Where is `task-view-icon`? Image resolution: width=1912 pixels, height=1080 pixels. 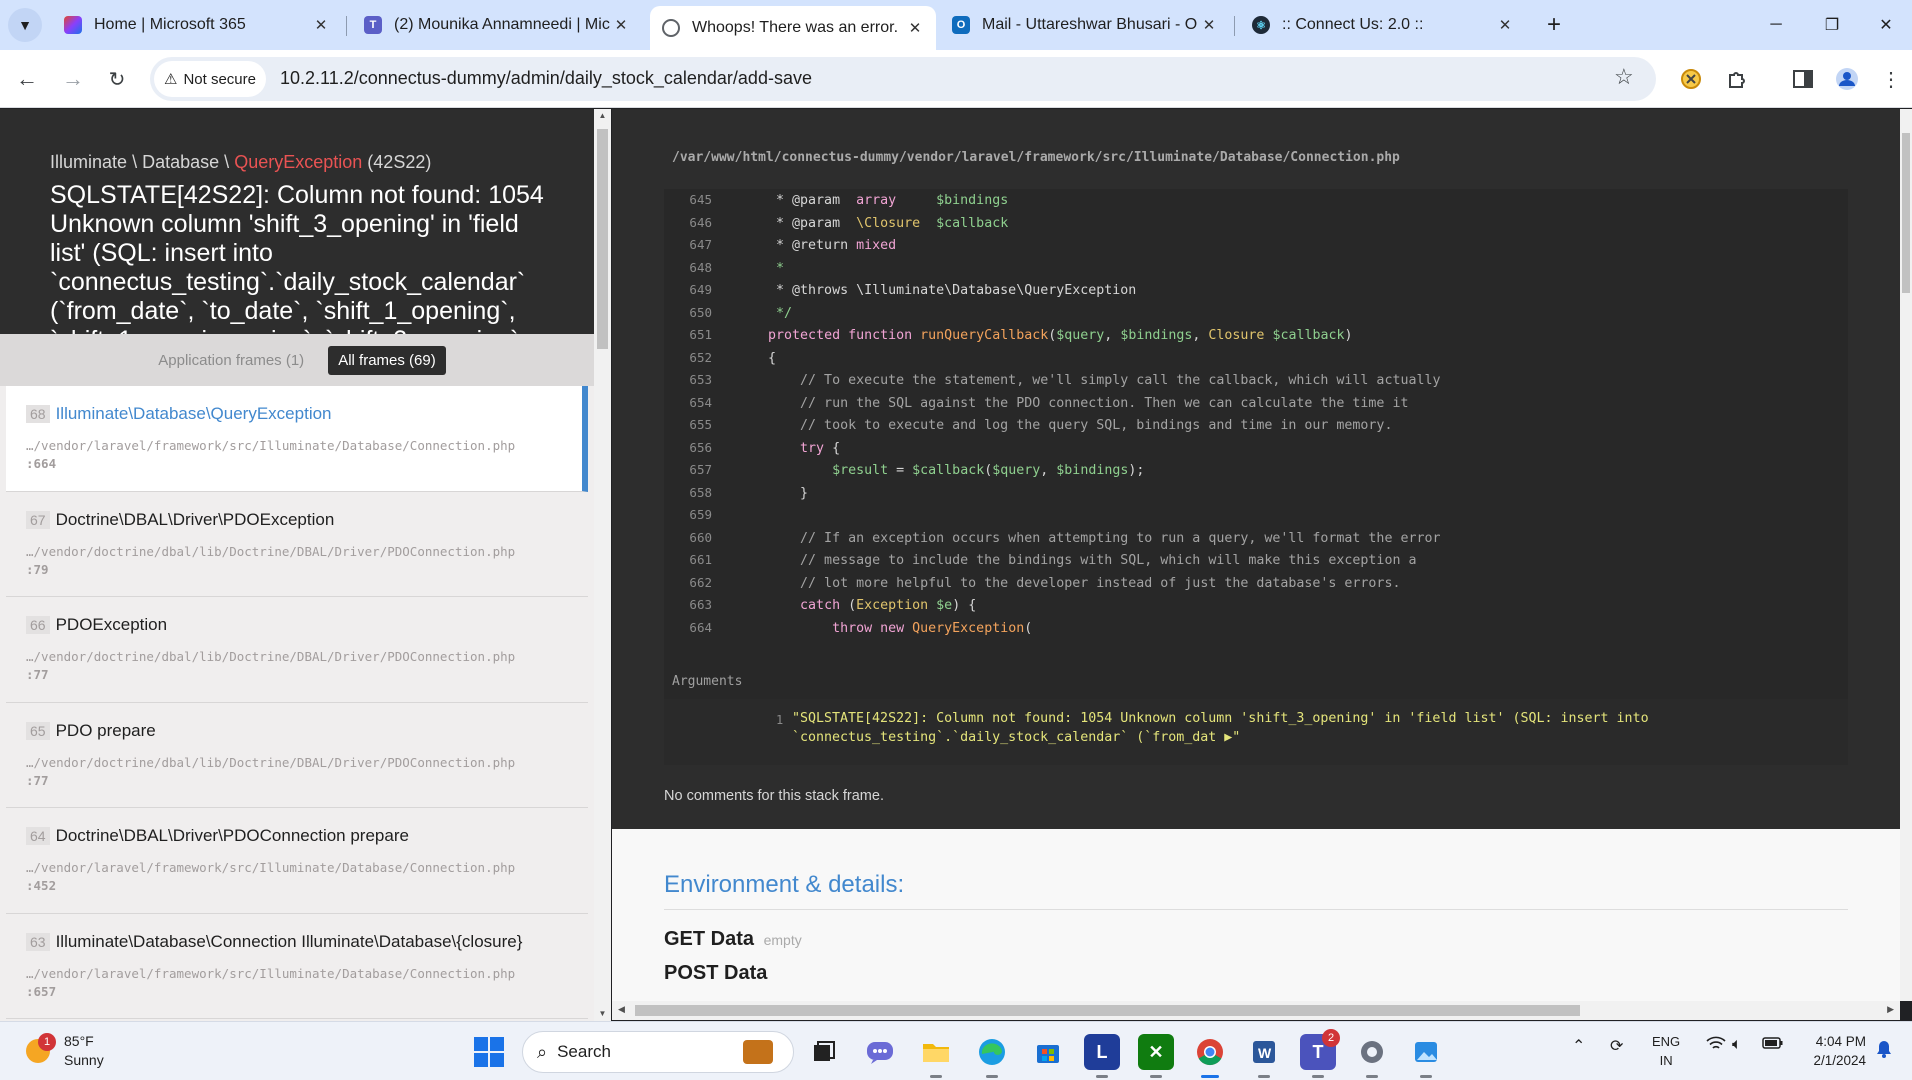
task-view-icon is located at coordinates (824, 1052).